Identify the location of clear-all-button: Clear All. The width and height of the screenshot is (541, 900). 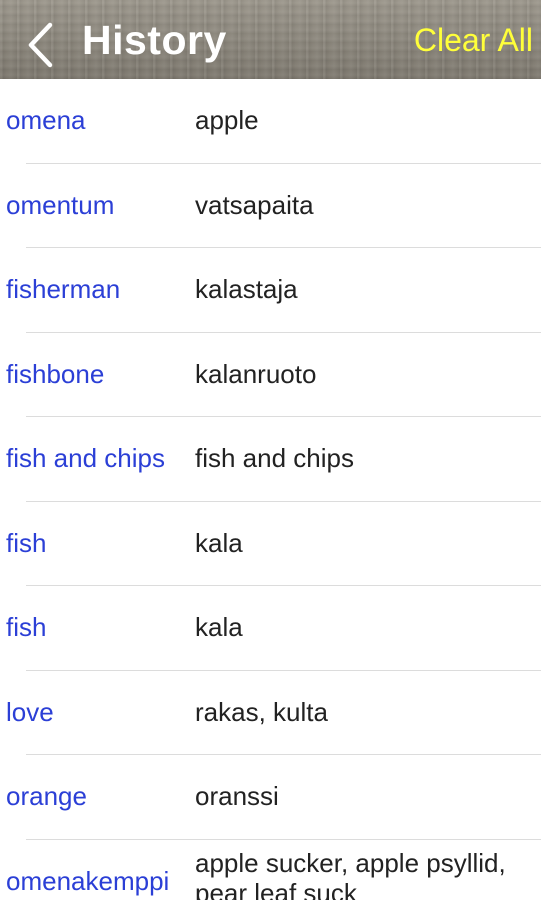
(473, 40).